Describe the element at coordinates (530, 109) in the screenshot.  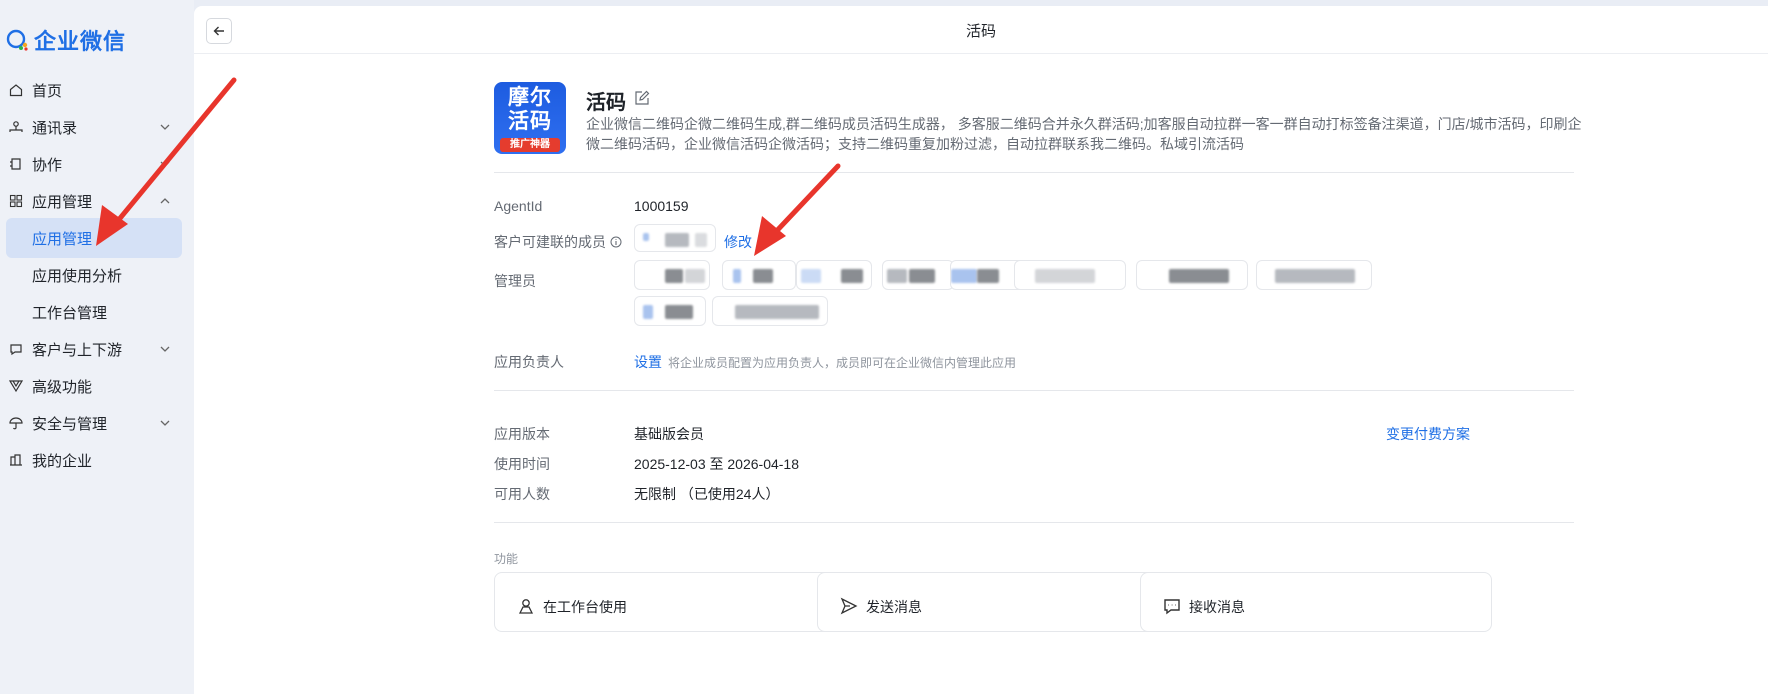
I see `app-logo-text: 摩尔 活码` at that location.